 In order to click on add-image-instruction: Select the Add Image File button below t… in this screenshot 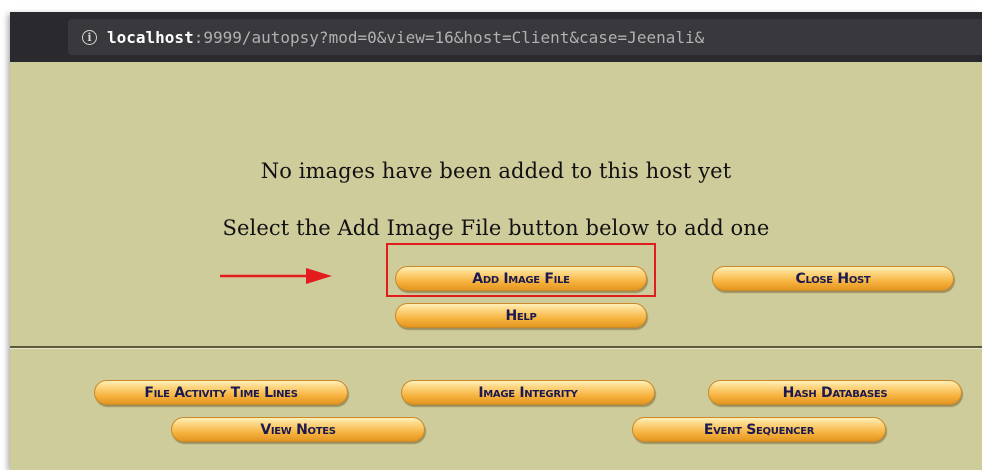, I will do `click(496, 228)`.